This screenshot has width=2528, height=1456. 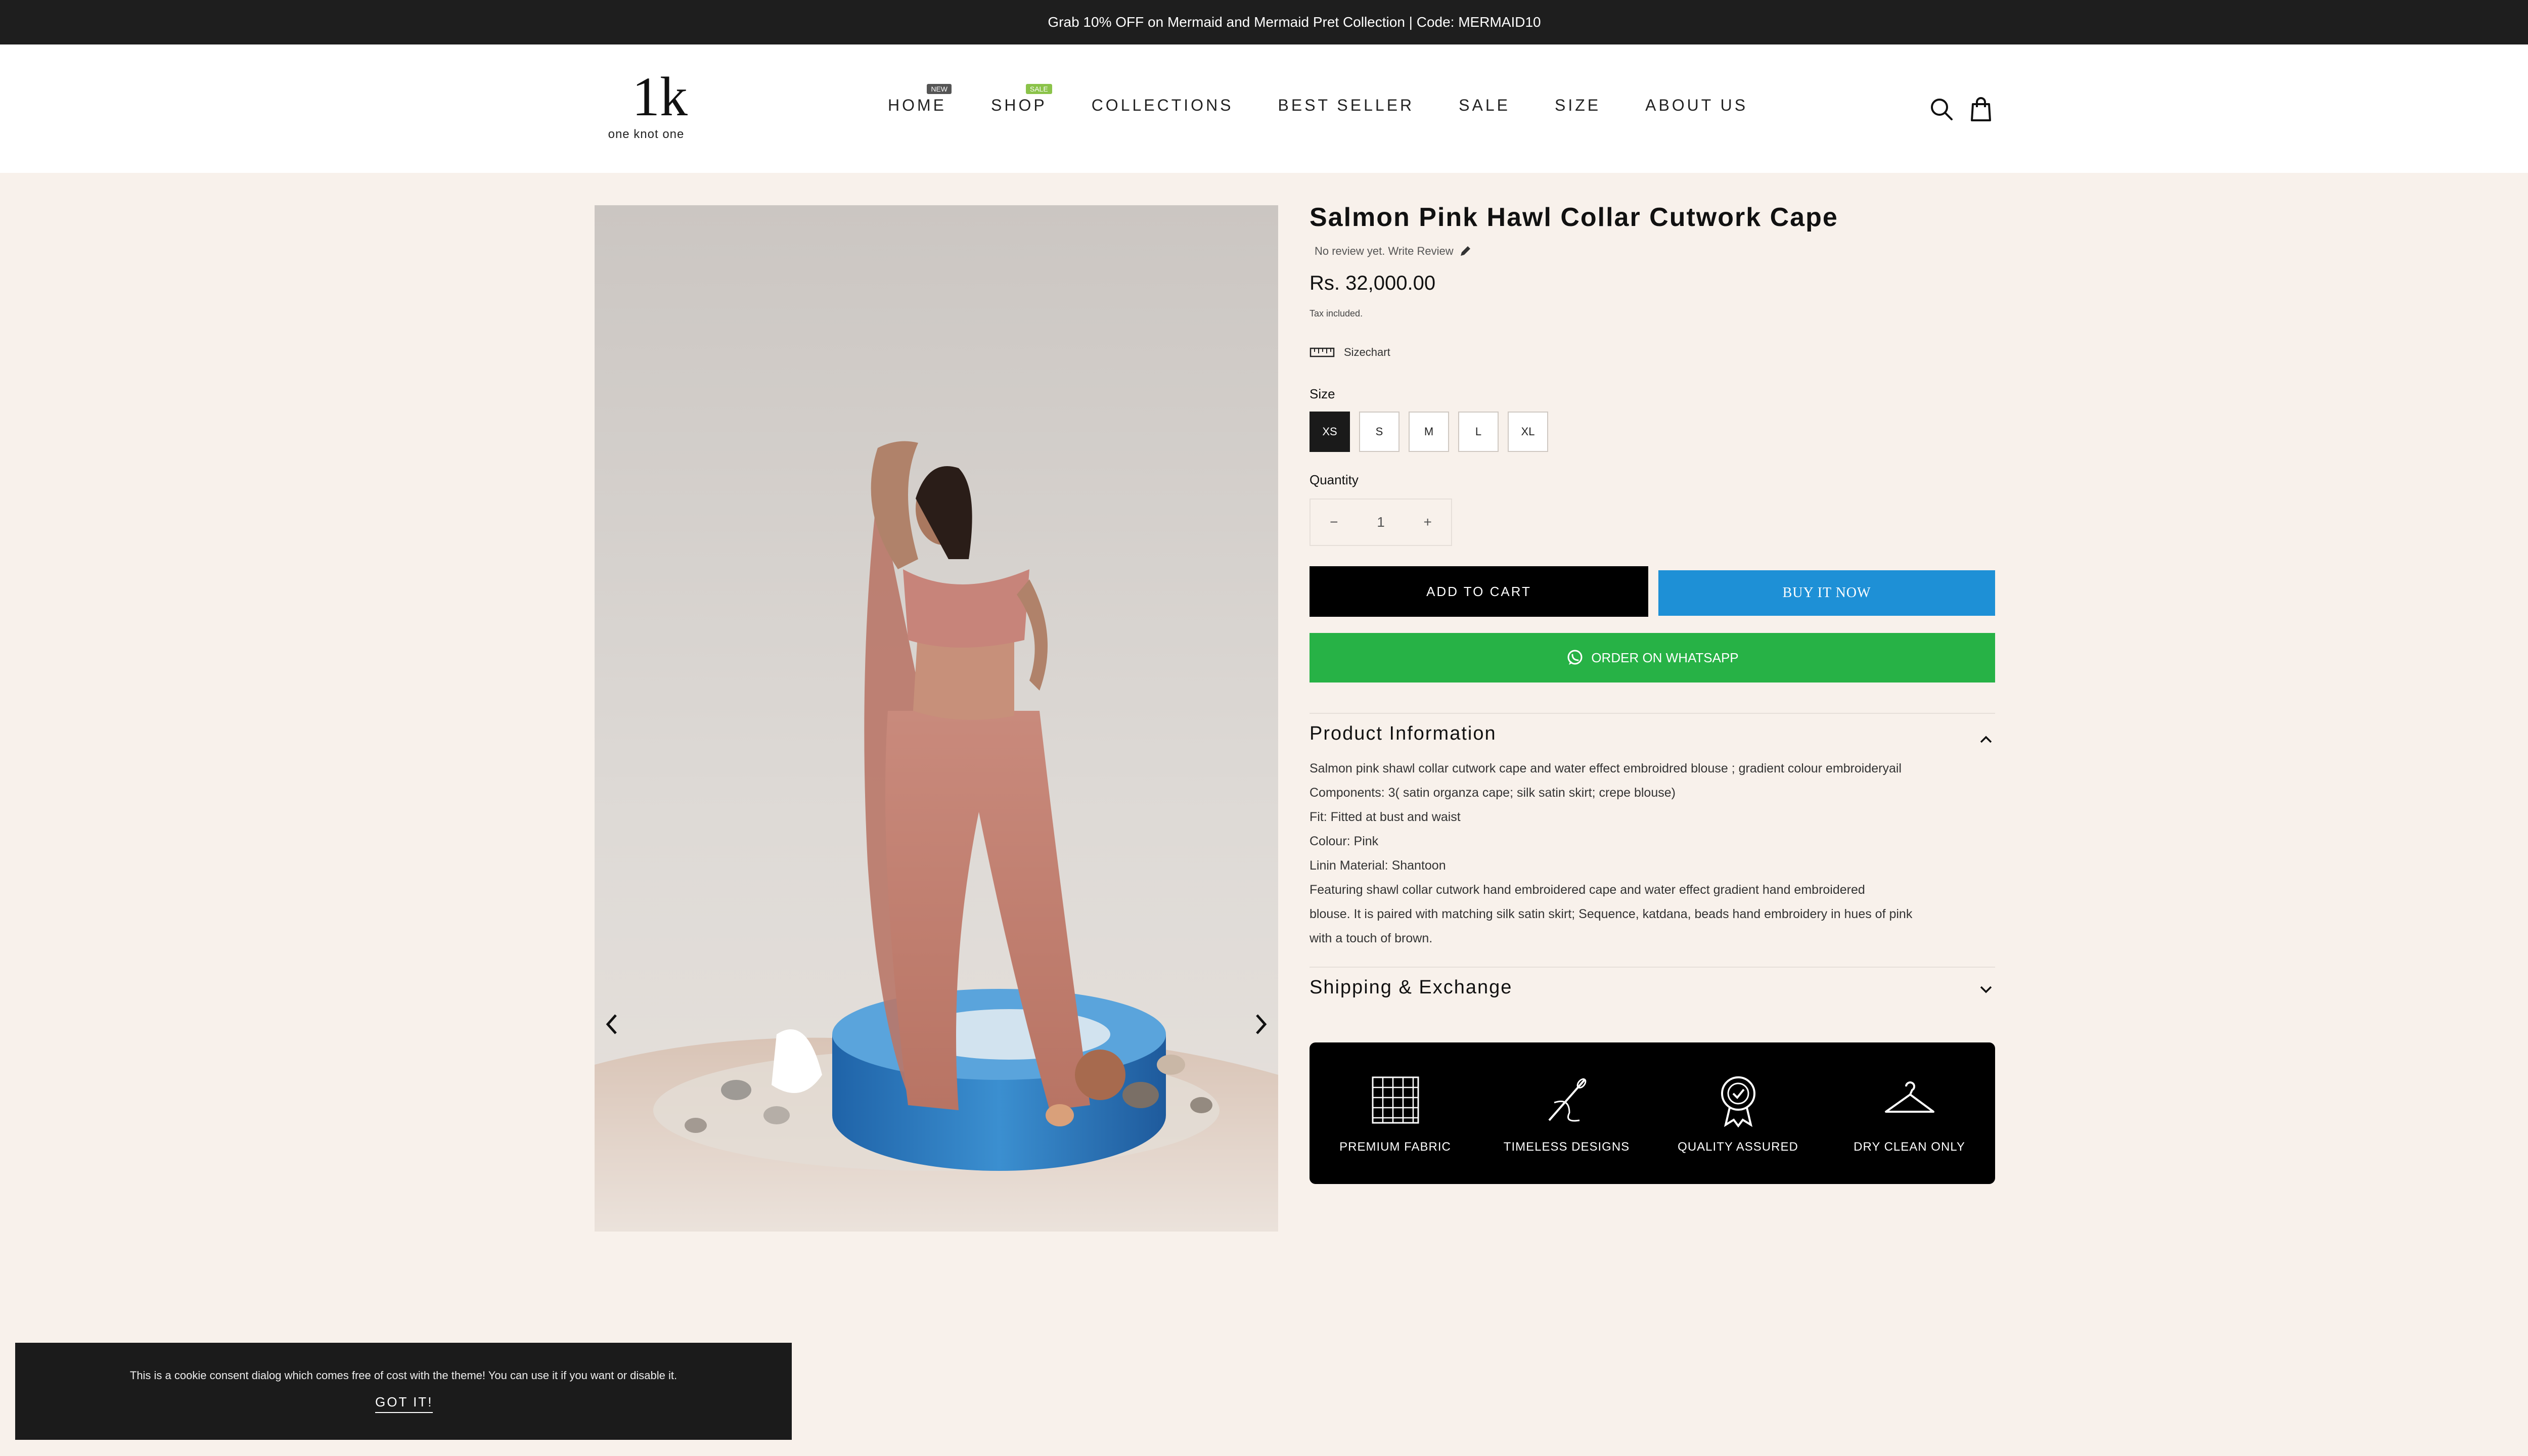 What do you see at coordinates (1367, 352) in the screenshot?
I see `sizechart-label: Sizechart` at bounding box center [1367, 352].